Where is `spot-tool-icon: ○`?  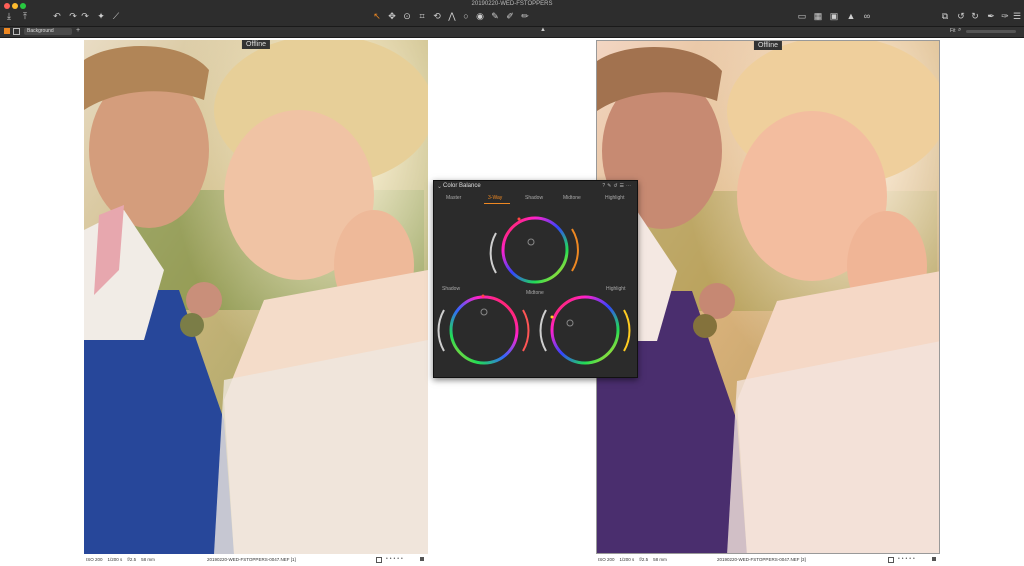
spot-tool-icon: ○ is located at coordinates (466, 16).